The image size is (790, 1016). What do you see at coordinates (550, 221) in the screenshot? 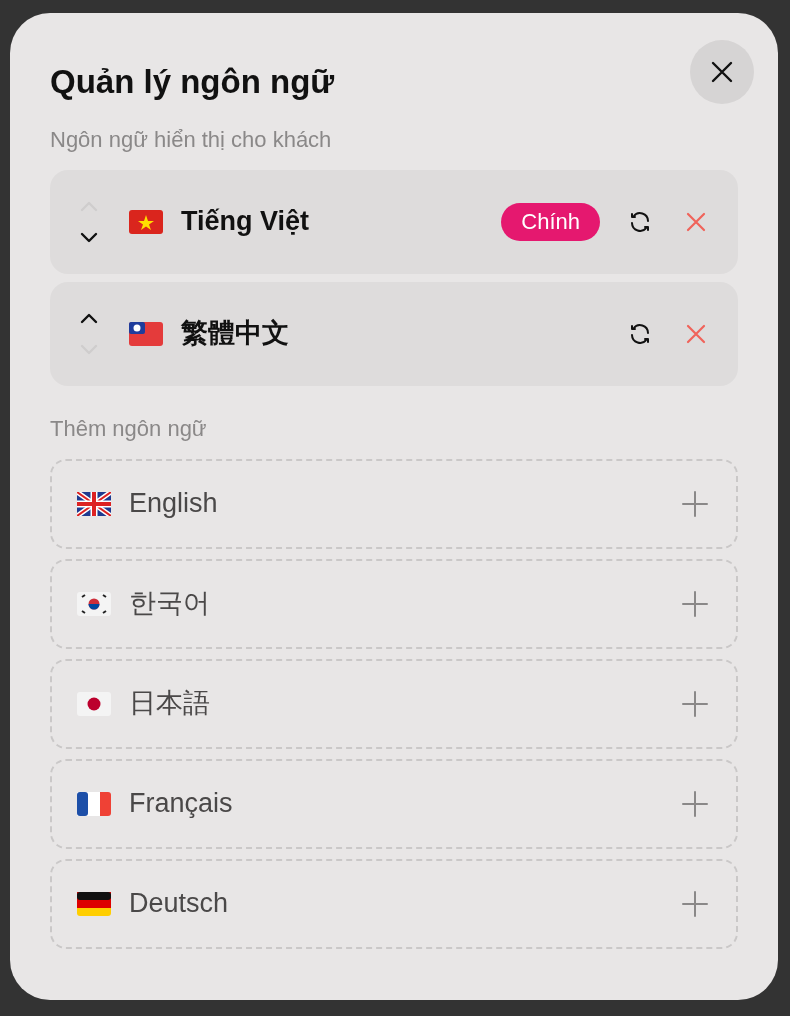
I see `primary-badge: Chính` at bounding box center [550, 221].